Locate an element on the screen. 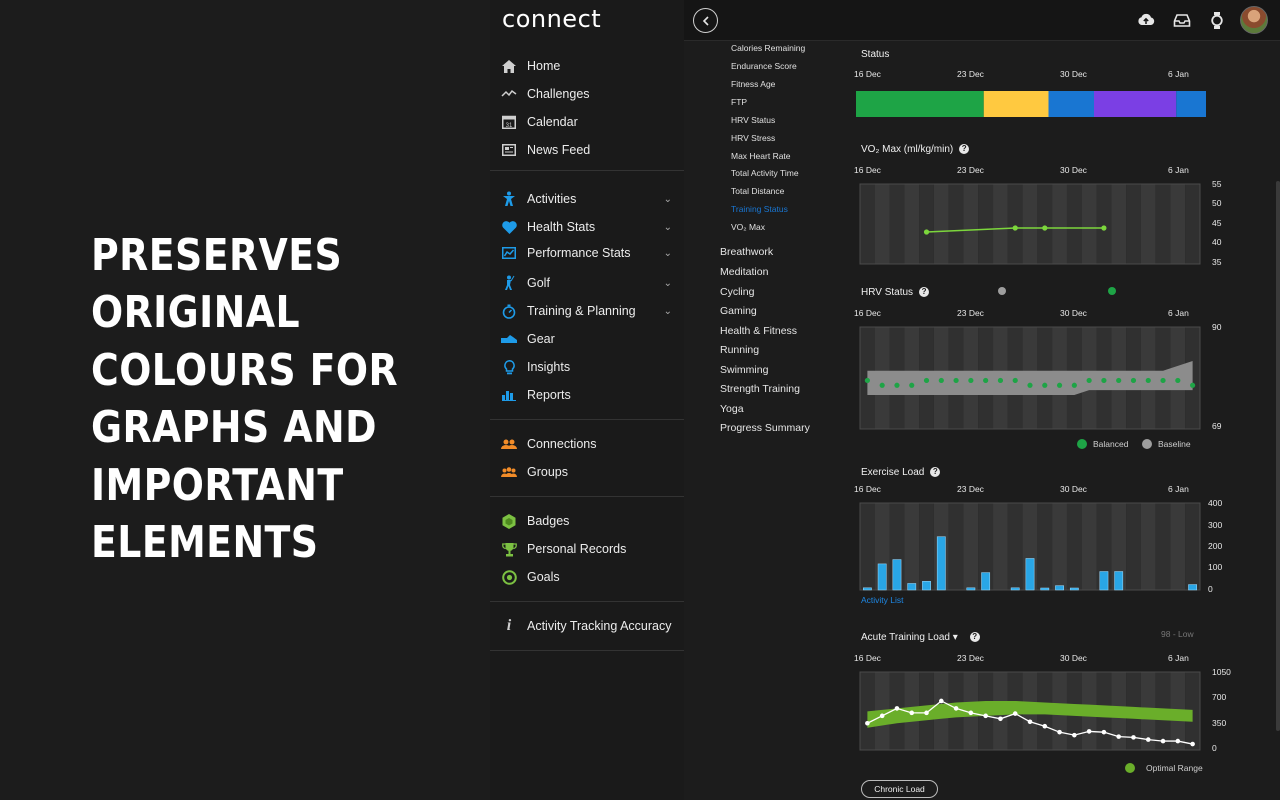 This screenshot has width=1280, height=800. category-item: Strength Training is located at coordinates (760, 389).